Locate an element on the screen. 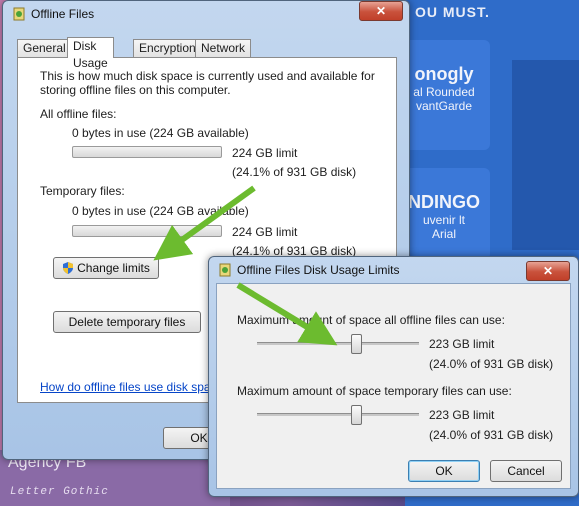  tab-encryption: Encryption is located at coordinates (167, 48).